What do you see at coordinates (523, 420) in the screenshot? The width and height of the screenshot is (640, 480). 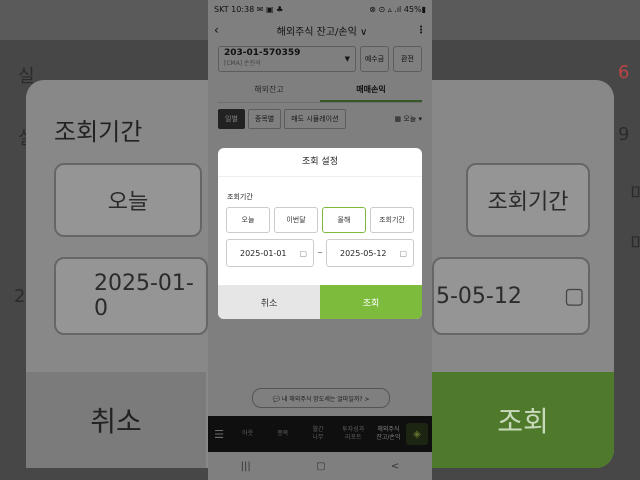 I see `background-confirm-button: 조회` at bounding box center [523, 420].